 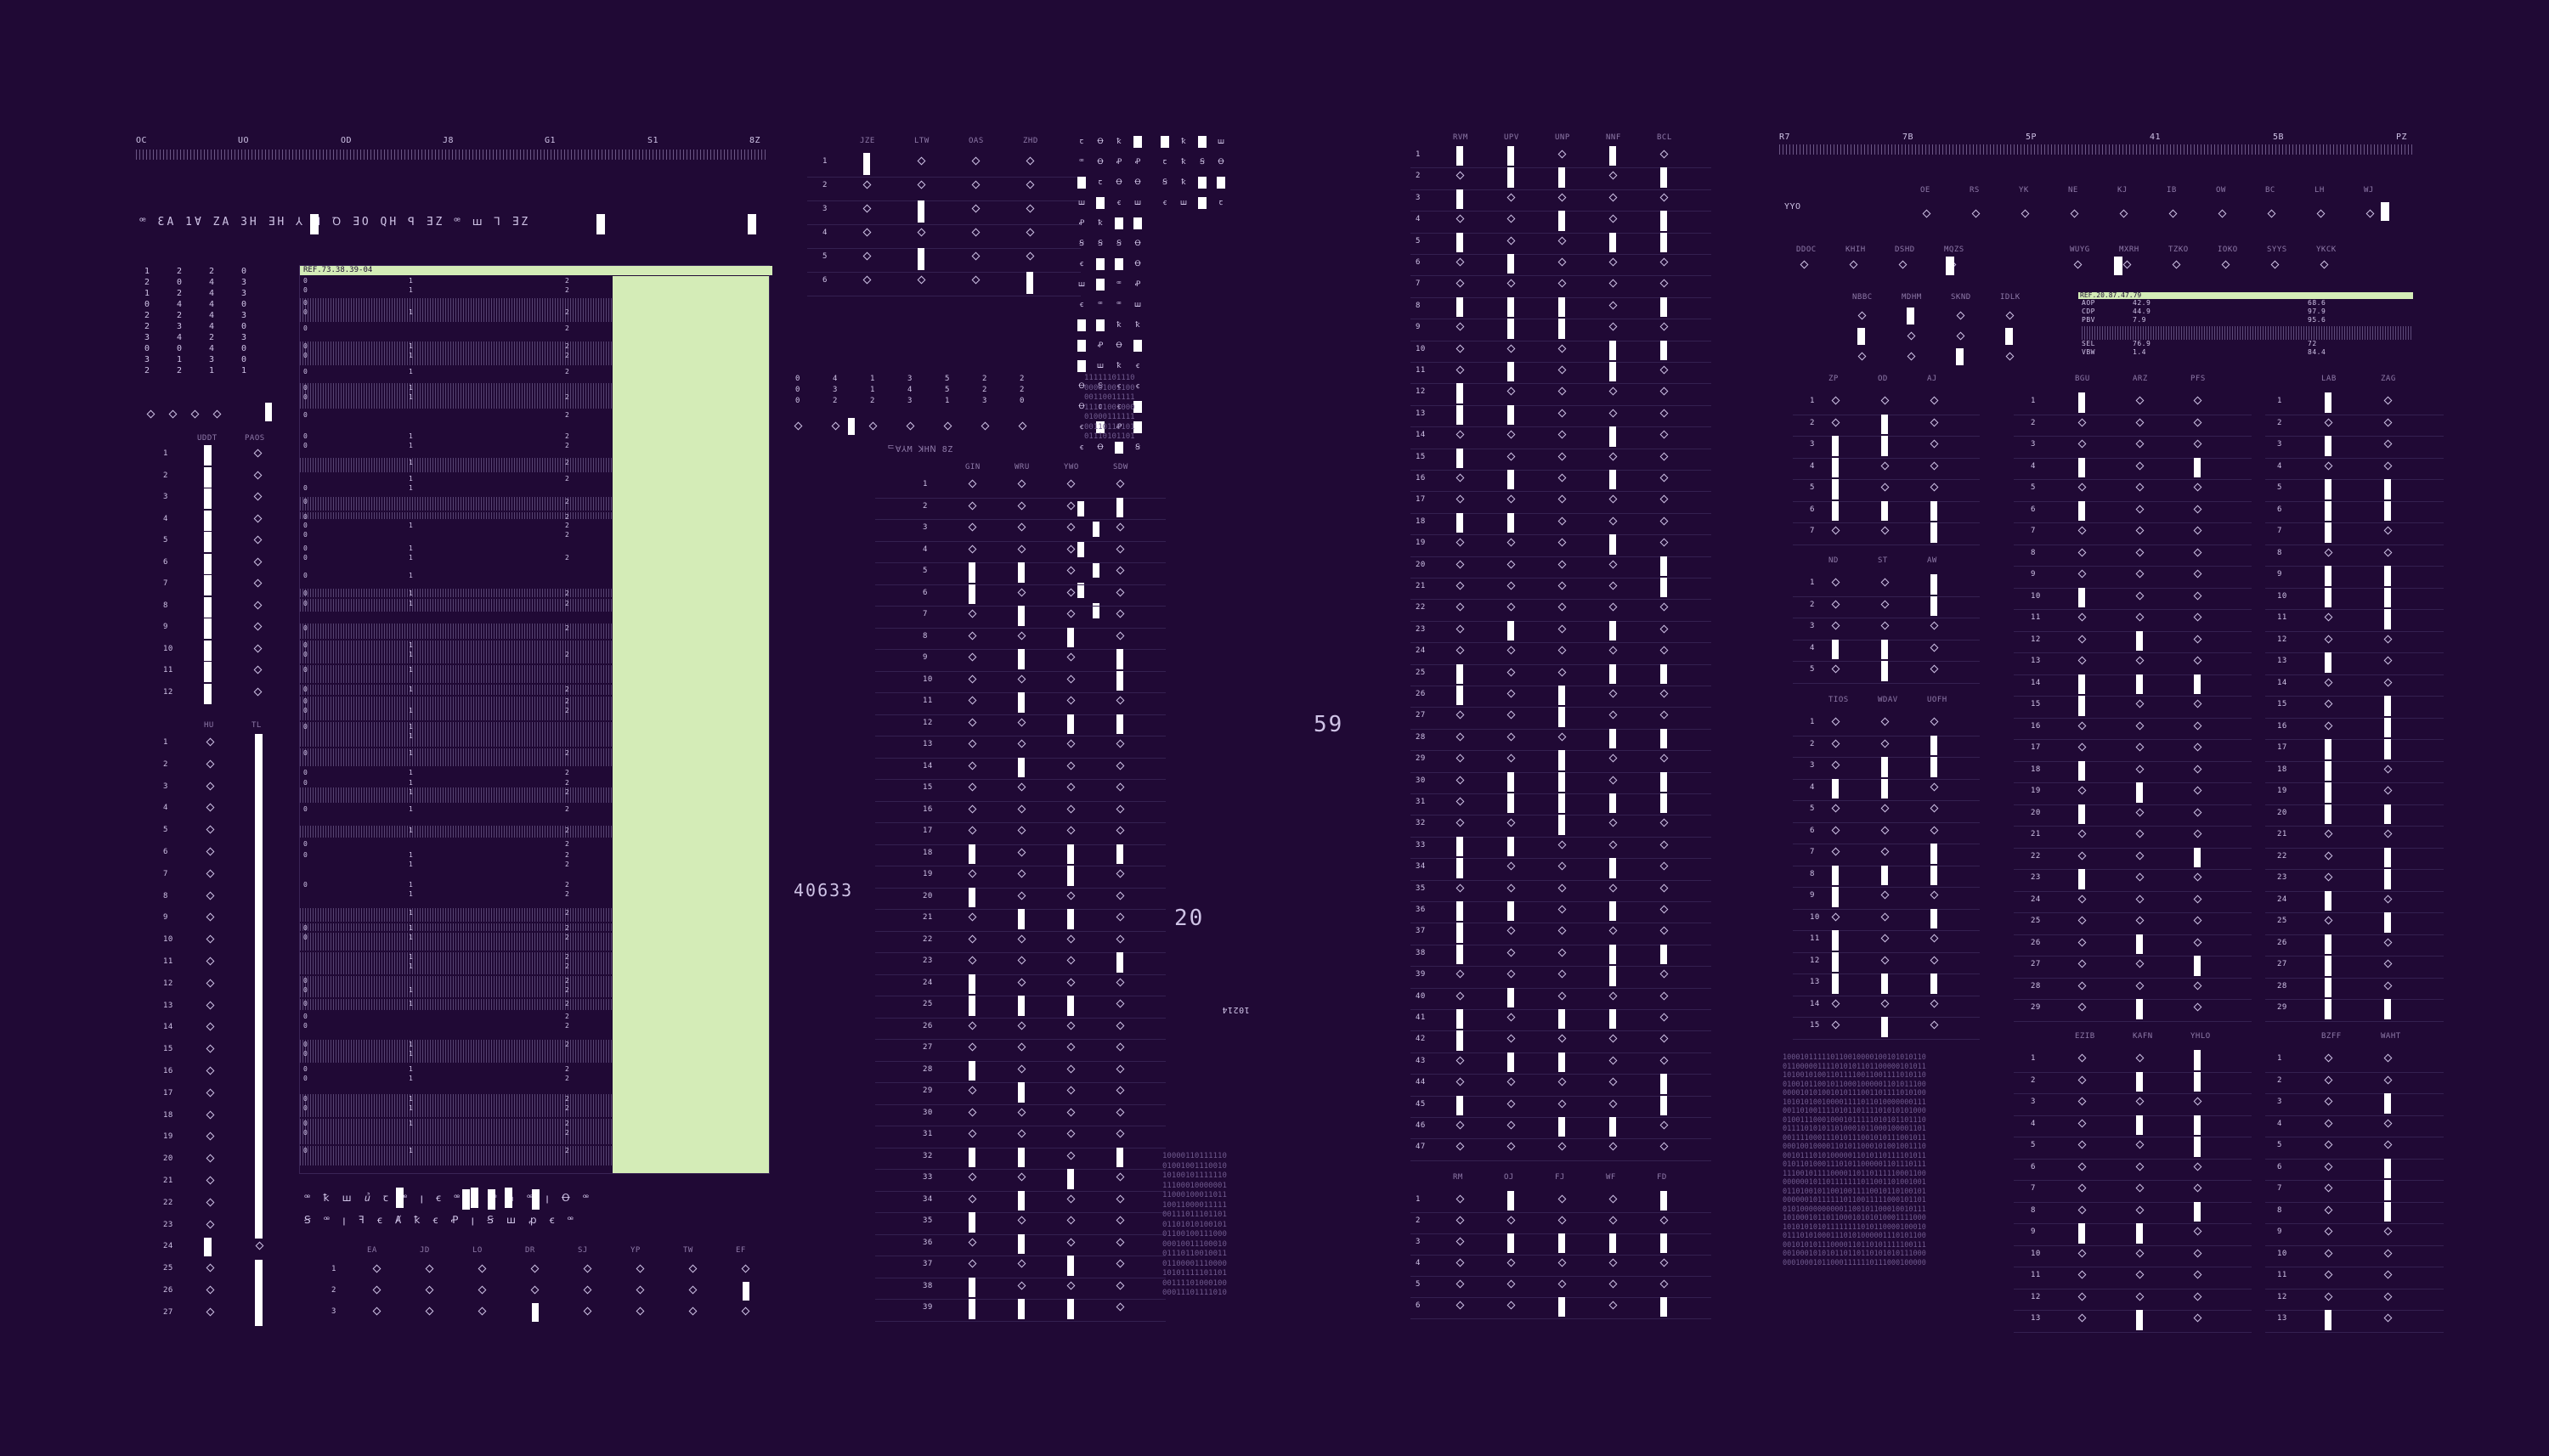 What do you see at coordinates (1137, 162) in the screenshot?
I see `tile-cell: Ꝓ` at bounding box center [1137, 162].